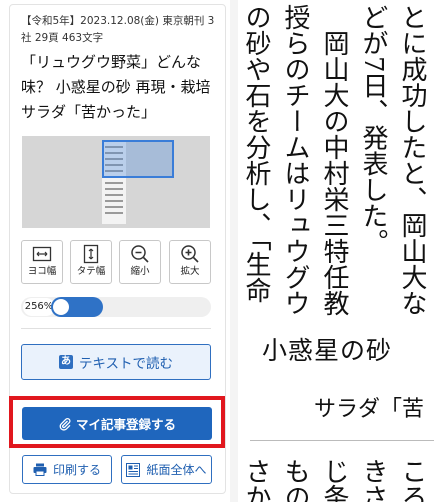  I want to click on article-column: もの, so click(295, 480).